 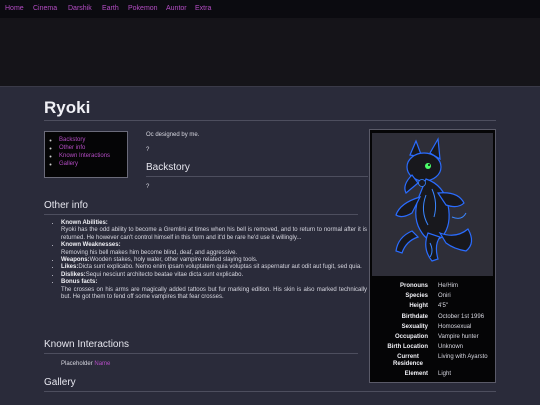 I want to click on backstory-divider, so click(x=257, y=176).